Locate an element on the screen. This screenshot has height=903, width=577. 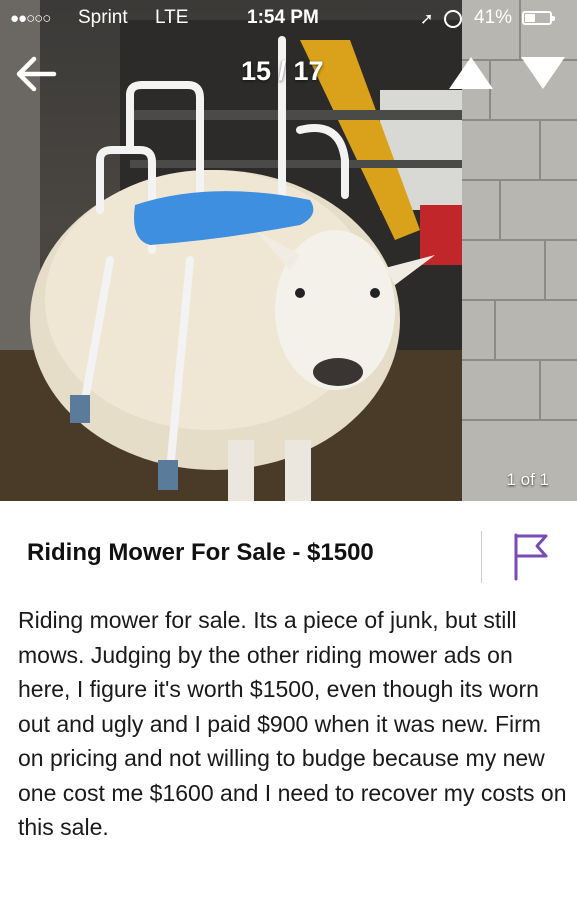
back-button is located at coordinates (36, 74).